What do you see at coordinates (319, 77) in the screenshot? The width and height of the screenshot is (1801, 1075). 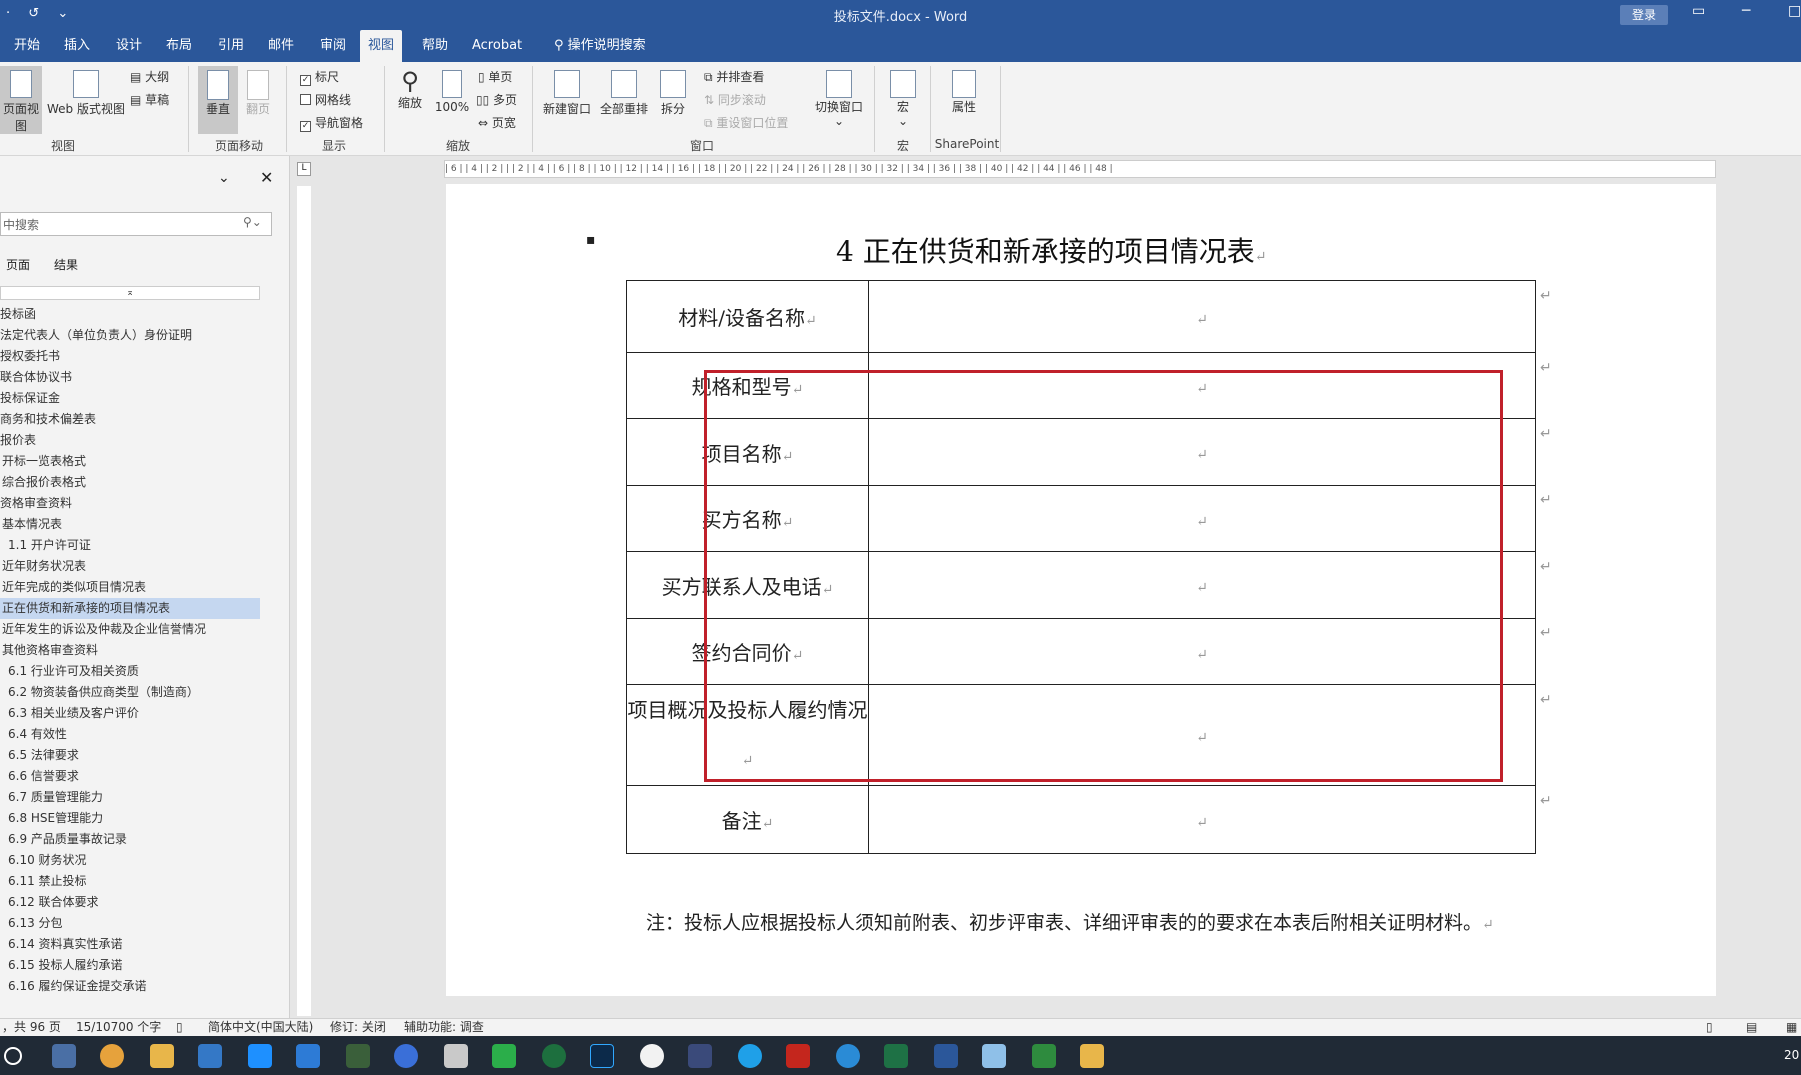 I see `ruler-checkbox: ✓ 标尺` at bounding box center [319, 77].